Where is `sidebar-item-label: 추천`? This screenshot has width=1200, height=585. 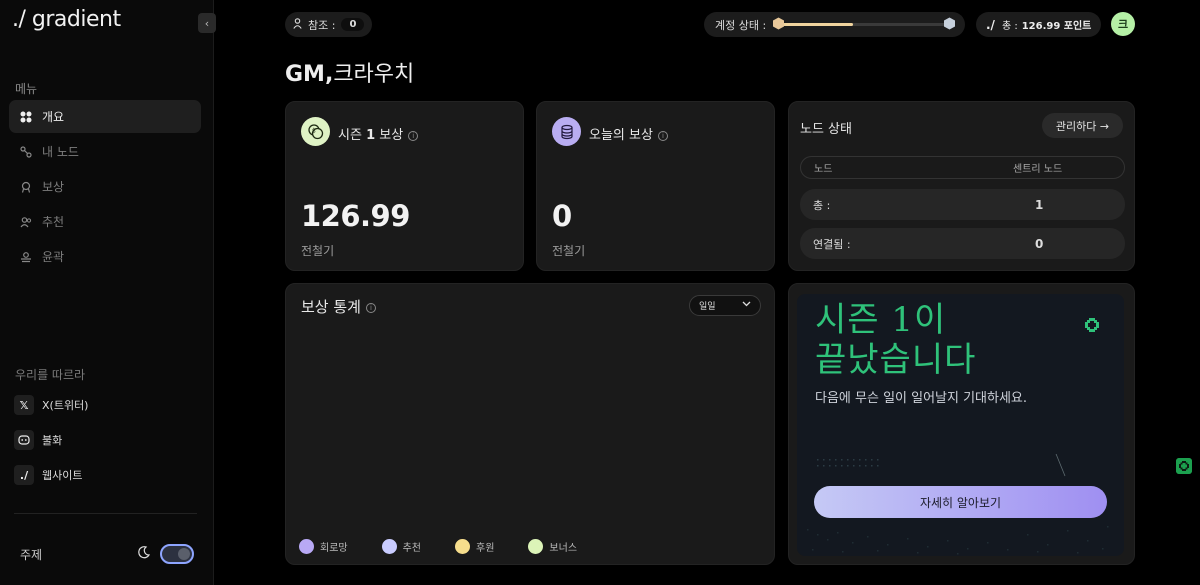 sidebar-item-label: 추천 is located at coordinates (53, 222).